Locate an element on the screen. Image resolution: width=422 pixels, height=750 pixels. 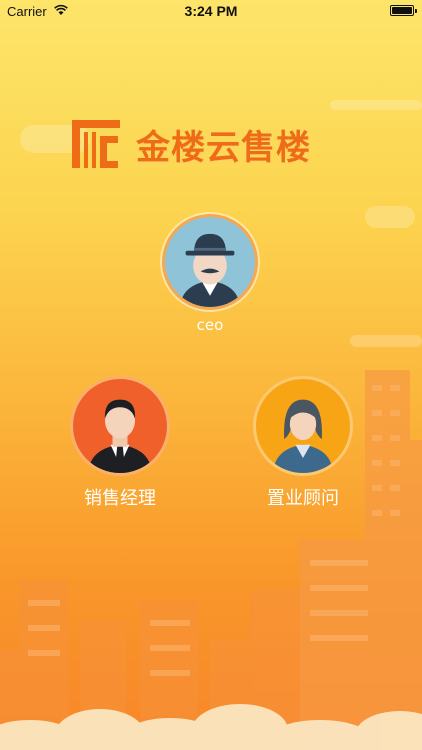
app-name: 金楼云售楼 is located at coordinates (223, 147).